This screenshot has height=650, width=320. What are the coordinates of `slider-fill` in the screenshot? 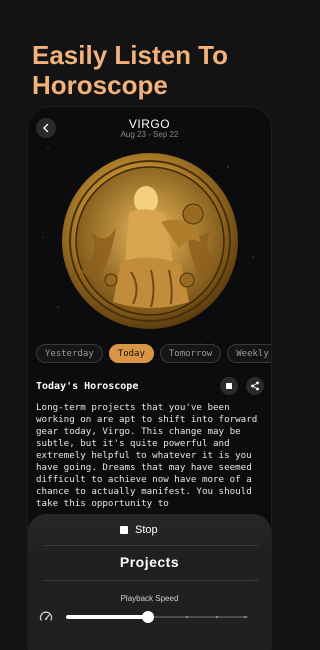 It's located at (107, 617).